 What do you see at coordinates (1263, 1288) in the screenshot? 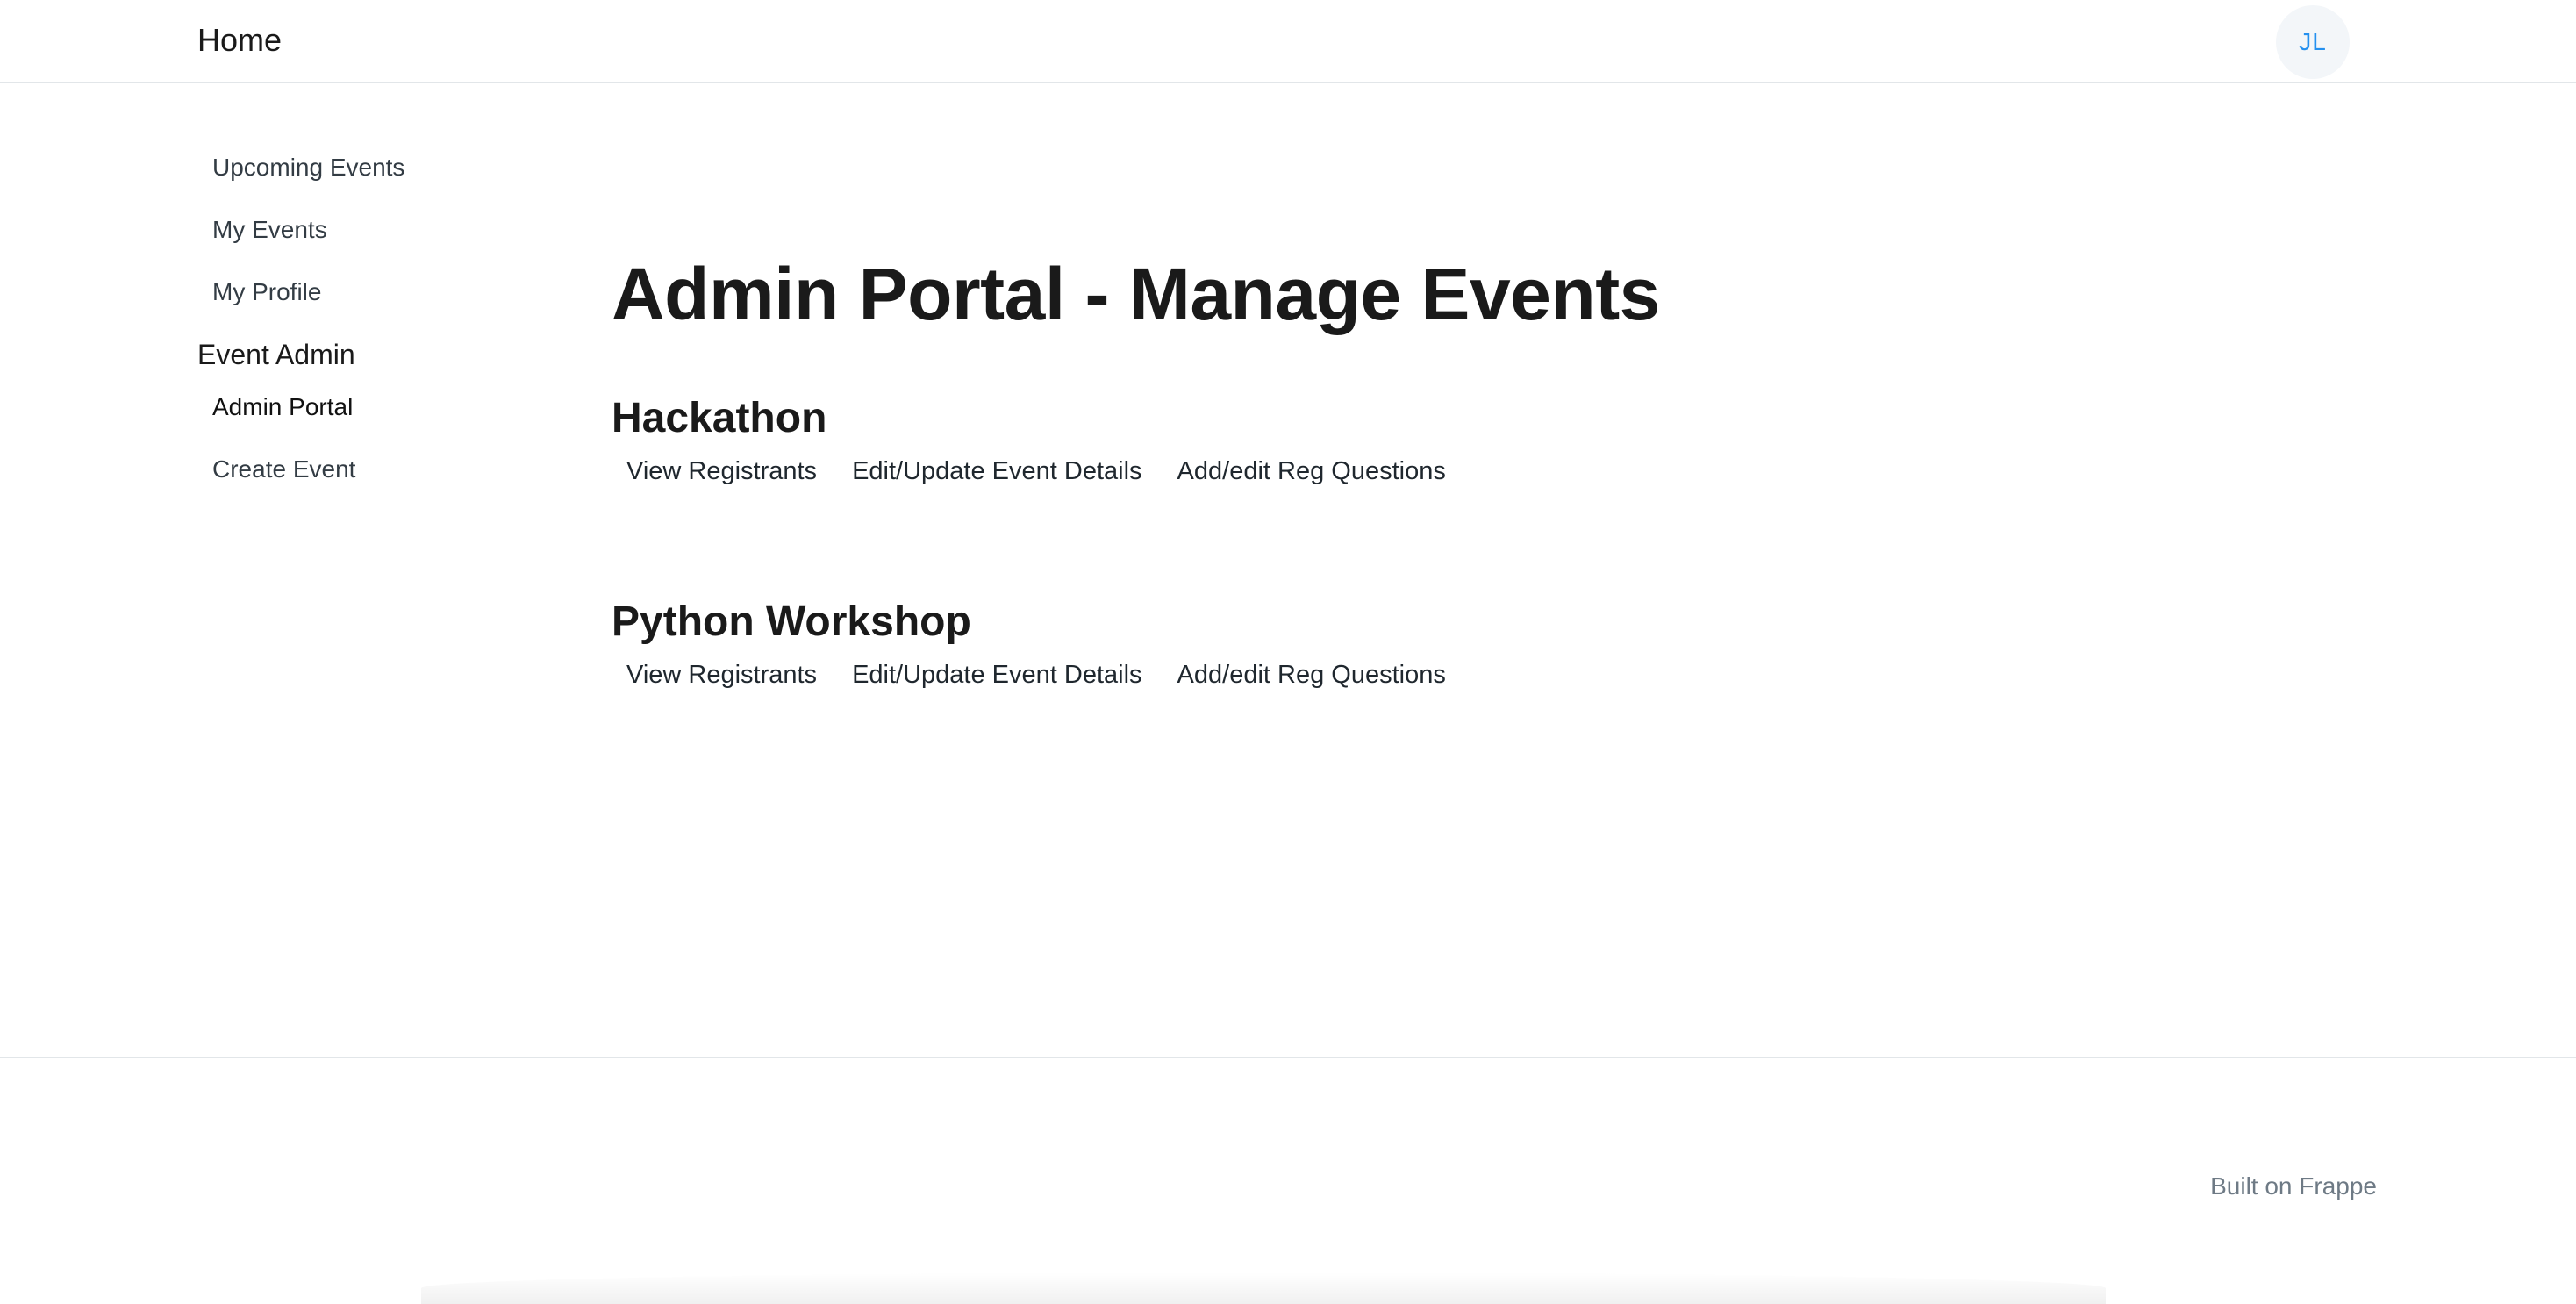
I see `bottom-shadow` at bounding box center [1263, 1288].